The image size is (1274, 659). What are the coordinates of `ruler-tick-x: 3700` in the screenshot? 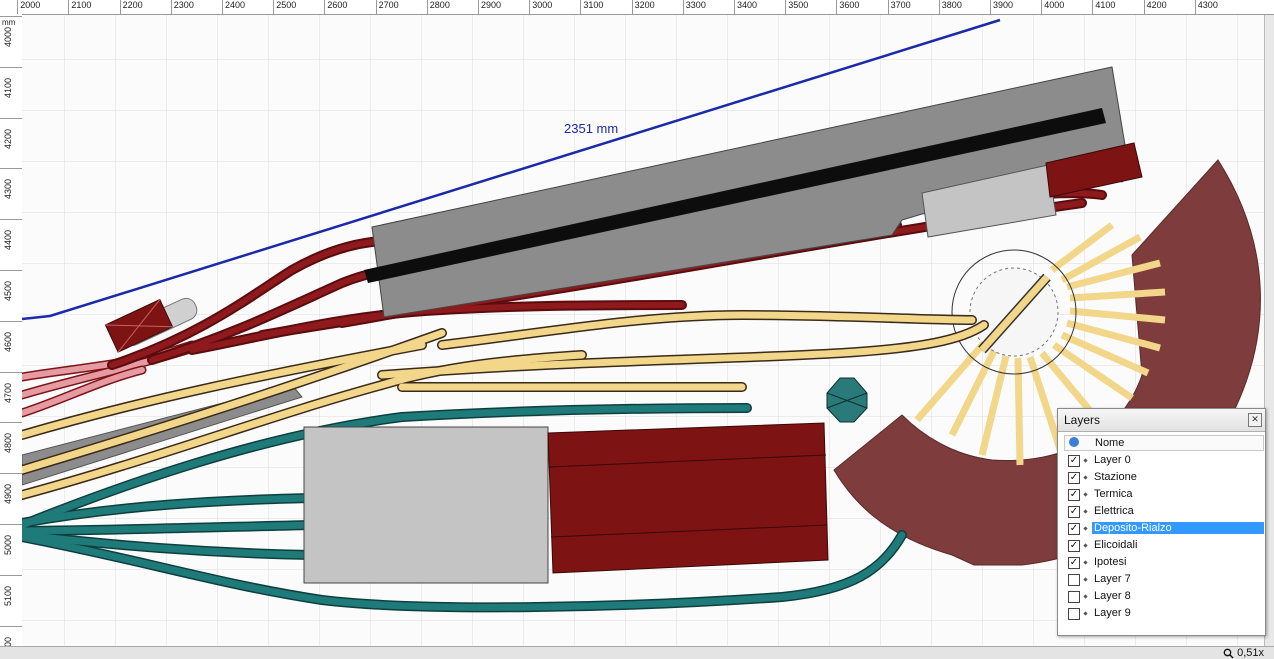 It's located at (899, 7).